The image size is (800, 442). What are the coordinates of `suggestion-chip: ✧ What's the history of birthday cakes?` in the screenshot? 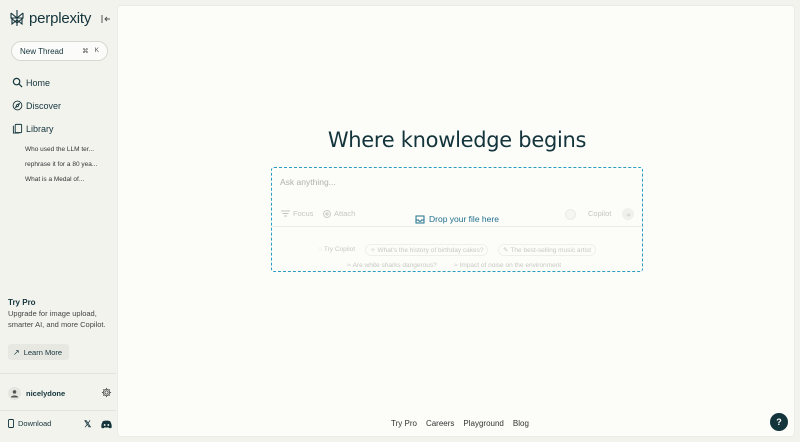 It's located at (427, 250).